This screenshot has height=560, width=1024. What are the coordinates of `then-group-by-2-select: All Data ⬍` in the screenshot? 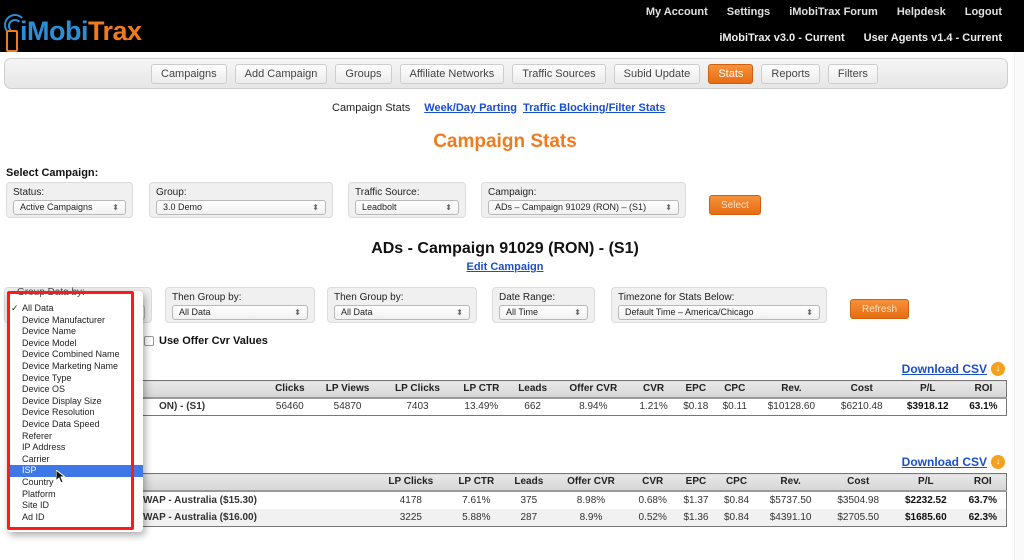 It's located at (402, 312).